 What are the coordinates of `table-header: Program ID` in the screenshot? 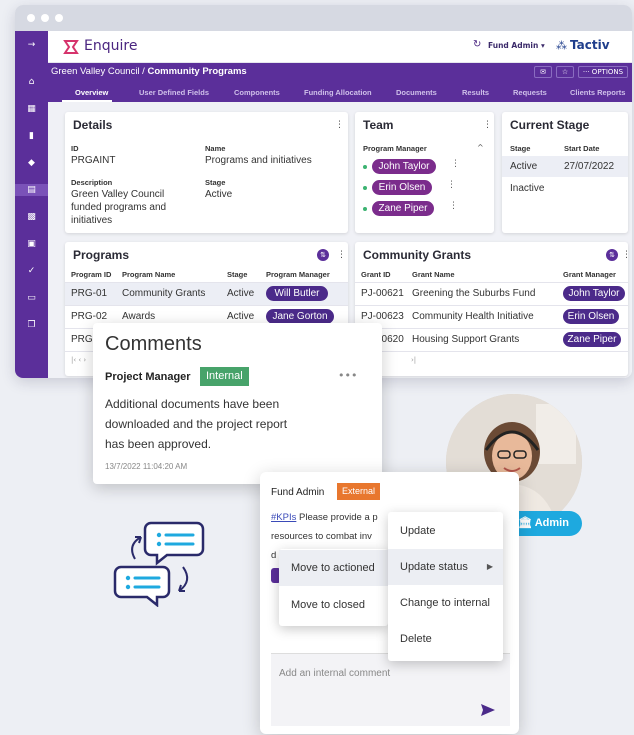 It's located at (91, 274).